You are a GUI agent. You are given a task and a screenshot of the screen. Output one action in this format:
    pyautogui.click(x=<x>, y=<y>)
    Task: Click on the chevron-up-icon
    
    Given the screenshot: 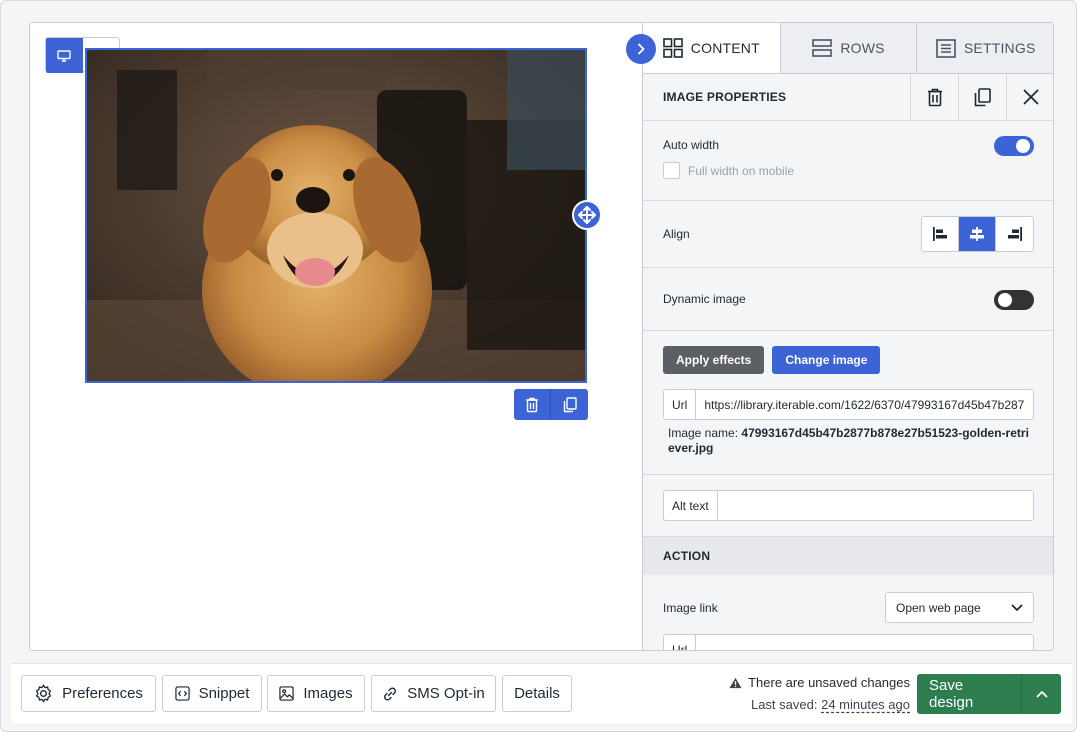 What is the action you would take?
    pyautogui.click(x=1041, y=694)
    